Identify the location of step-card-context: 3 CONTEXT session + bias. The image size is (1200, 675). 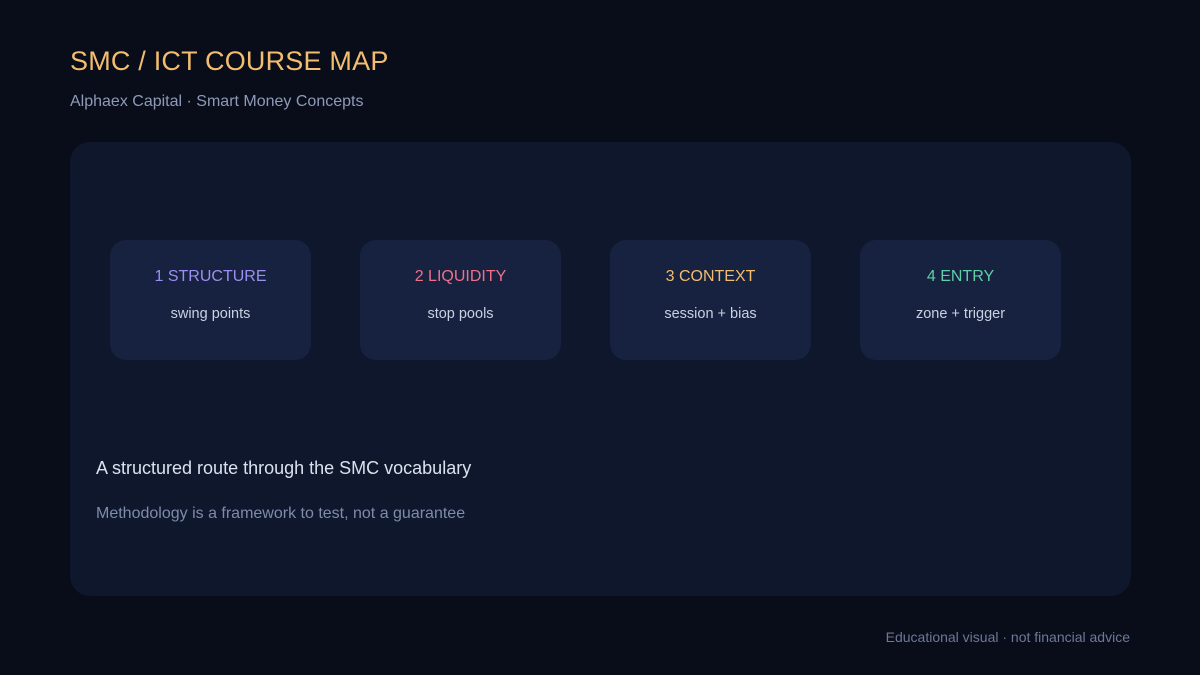
(710, 300).